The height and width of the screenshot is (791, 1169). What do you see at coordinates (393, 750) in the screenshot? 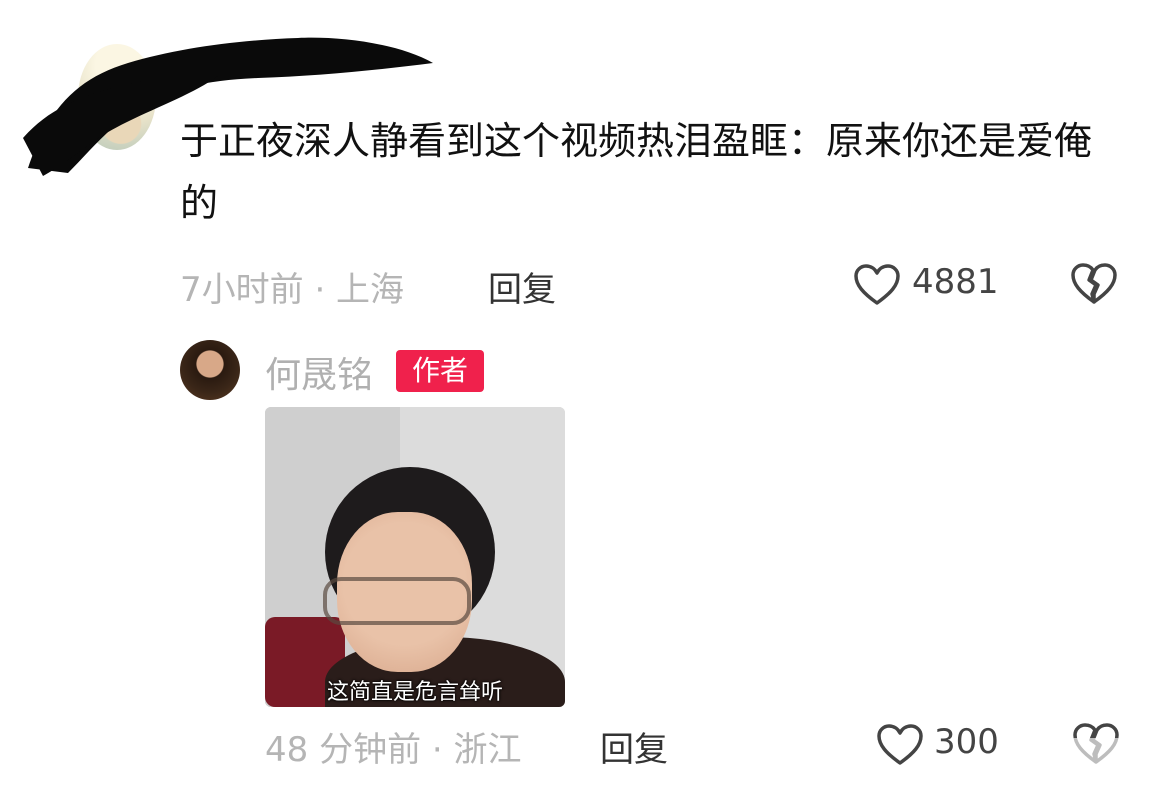
I see `reply-time-location: 48 分钟前 · 浙江` at bounding box center [393, 750].